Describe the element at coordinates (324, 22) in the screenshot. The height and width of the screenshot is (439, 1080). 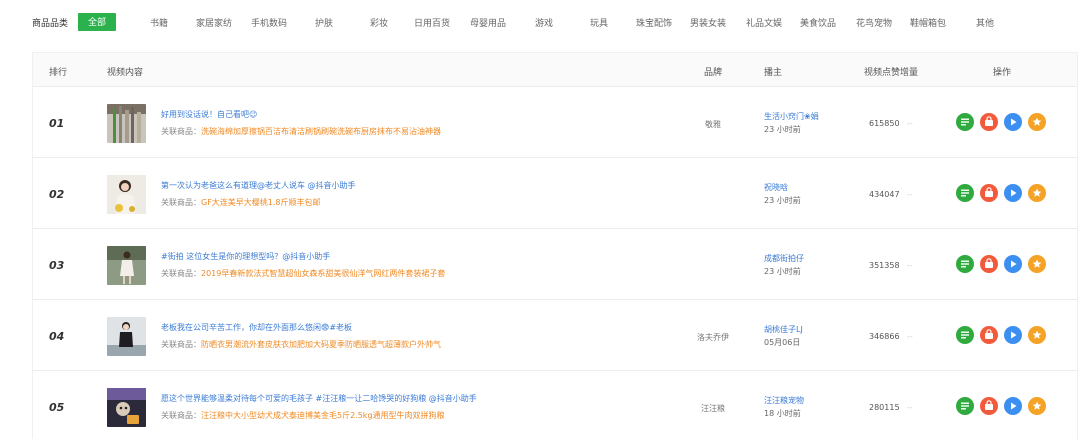
I see `category-skincare: 护肤` at that location.